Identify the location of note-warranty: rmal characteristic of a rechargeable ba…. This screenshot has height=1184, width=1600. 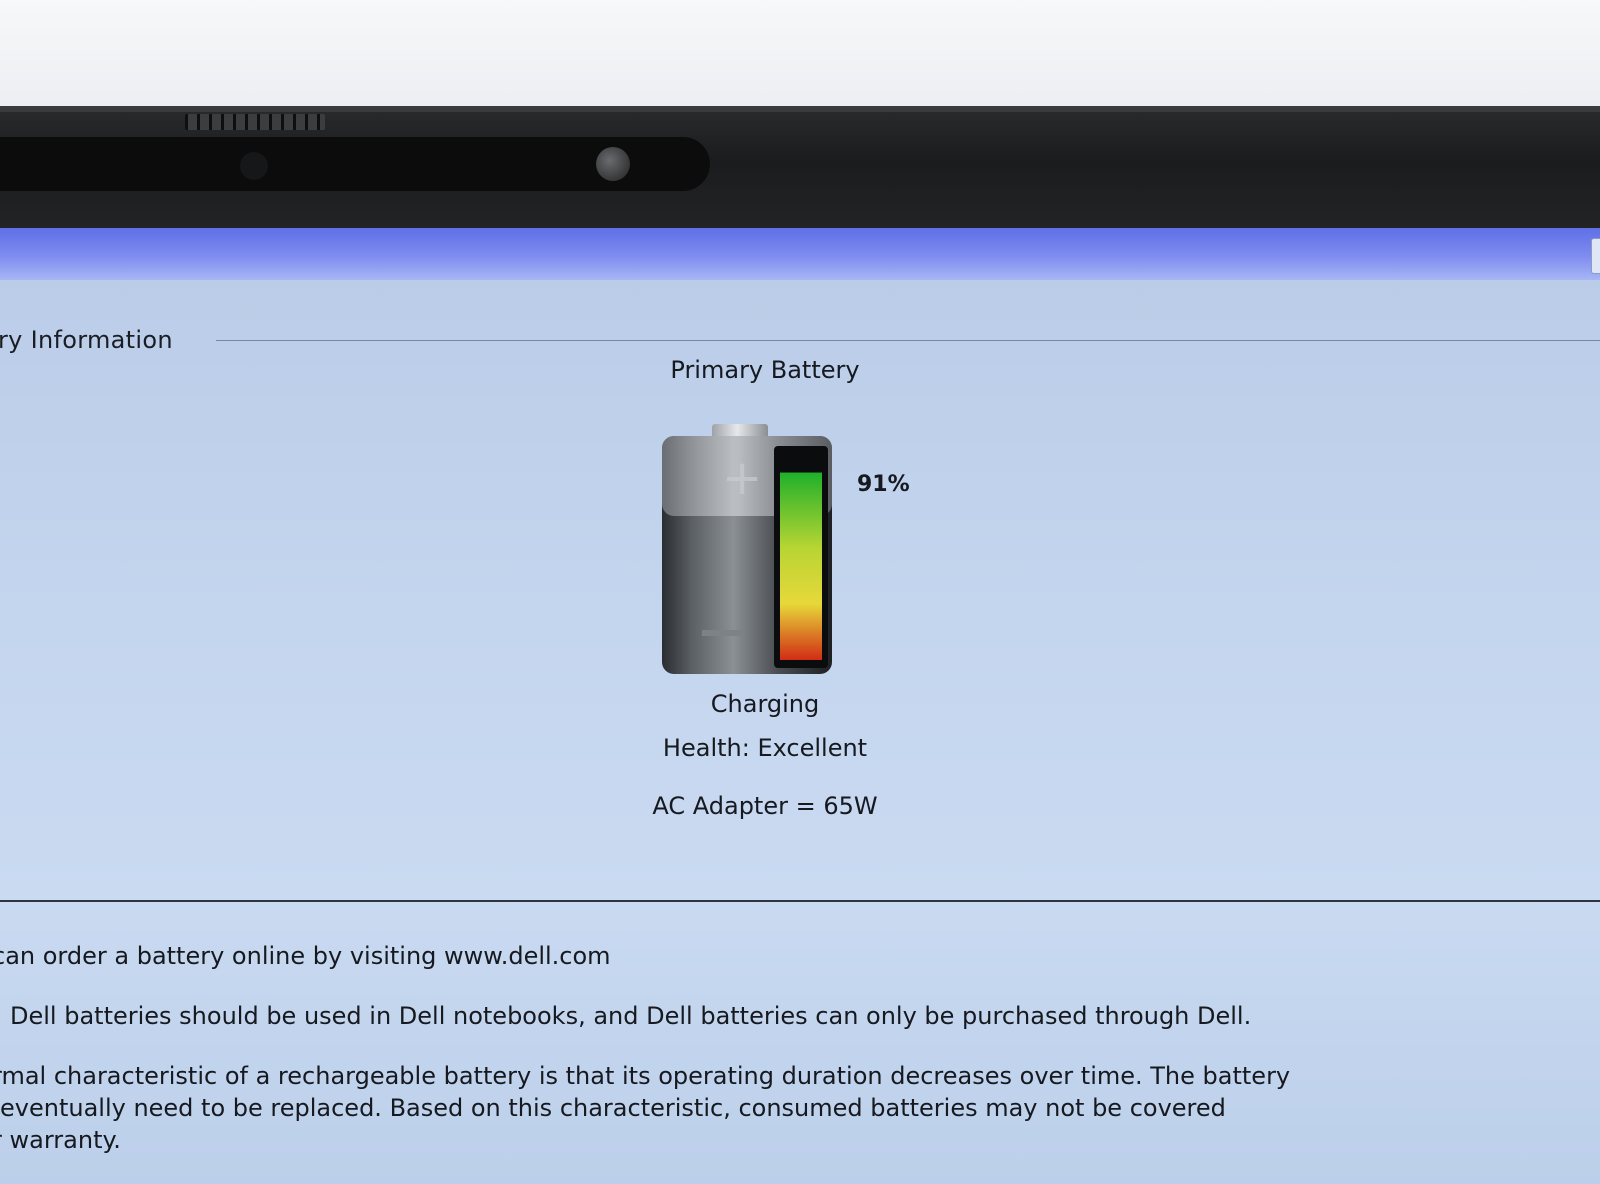
(796, 1108).